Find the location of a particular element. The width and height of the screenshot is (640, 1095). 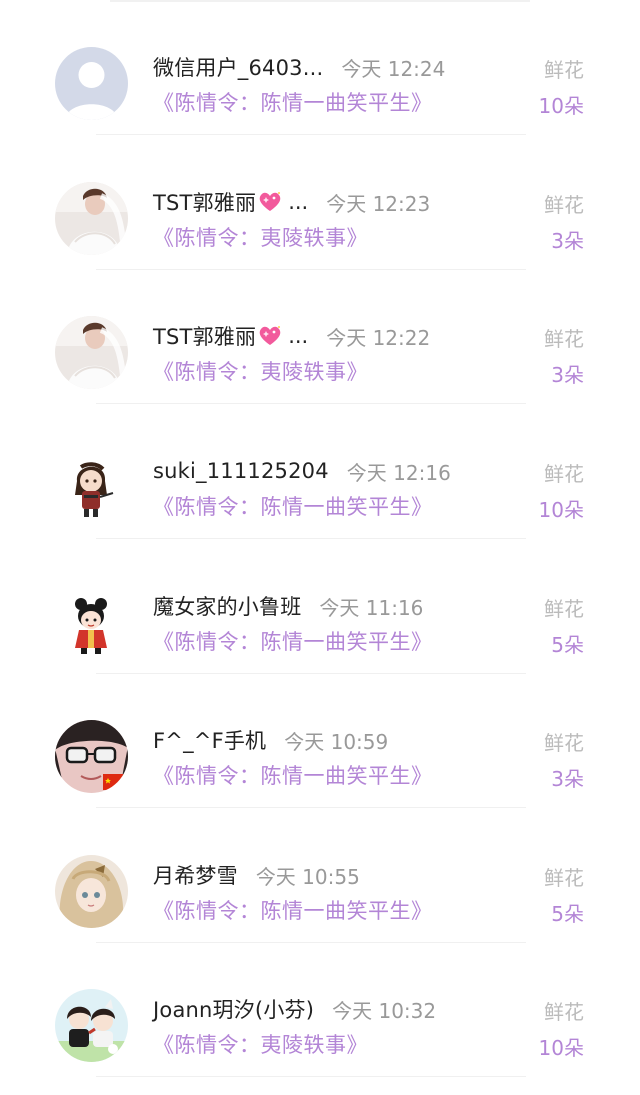

username: F^_^F手机 is located at coordinates (209, 740).